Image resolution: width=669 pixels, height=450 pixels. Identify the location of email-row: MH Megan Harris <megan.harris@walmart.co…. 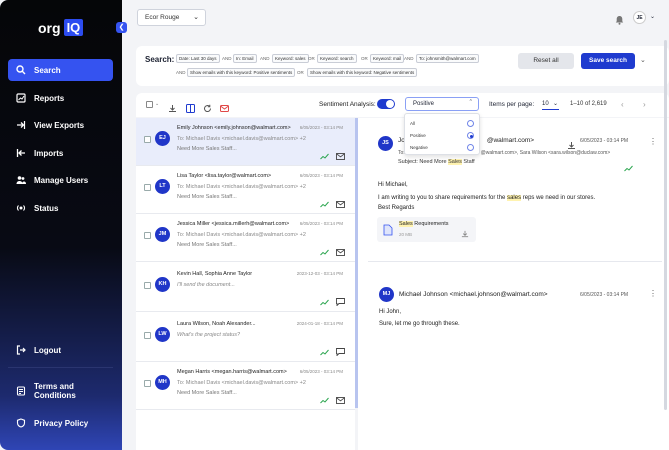
(245, 386).